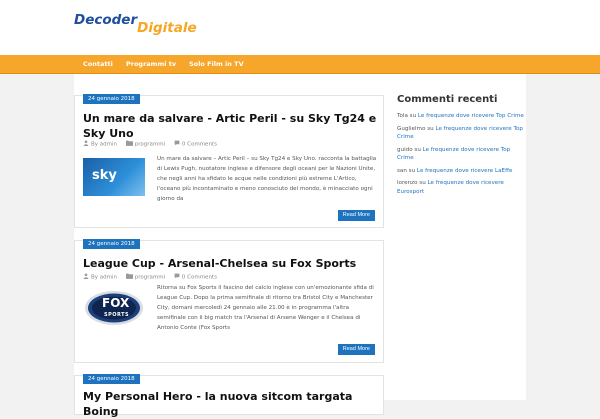 The width and height of the screenshot is (600, 419). I want to click on sky-logo-text: sky, so click(104, 175).